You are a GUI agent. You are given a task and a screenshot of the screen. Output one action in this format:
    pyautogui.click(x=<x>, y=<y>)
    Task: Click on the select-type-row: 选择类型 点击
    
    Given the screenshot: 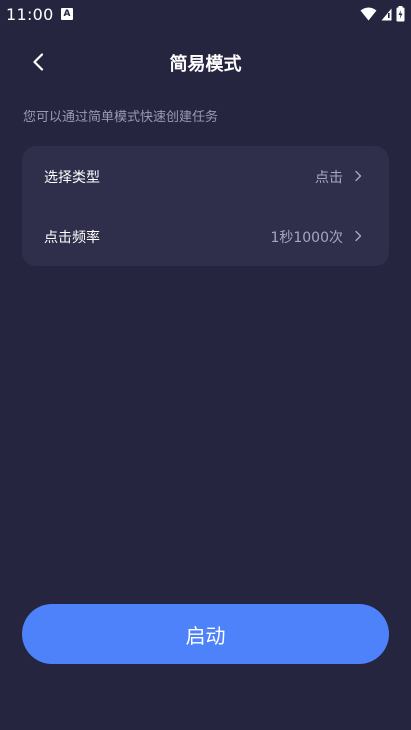 What is the action you would take?
    pyautogui.click(x=205, y=176)
    